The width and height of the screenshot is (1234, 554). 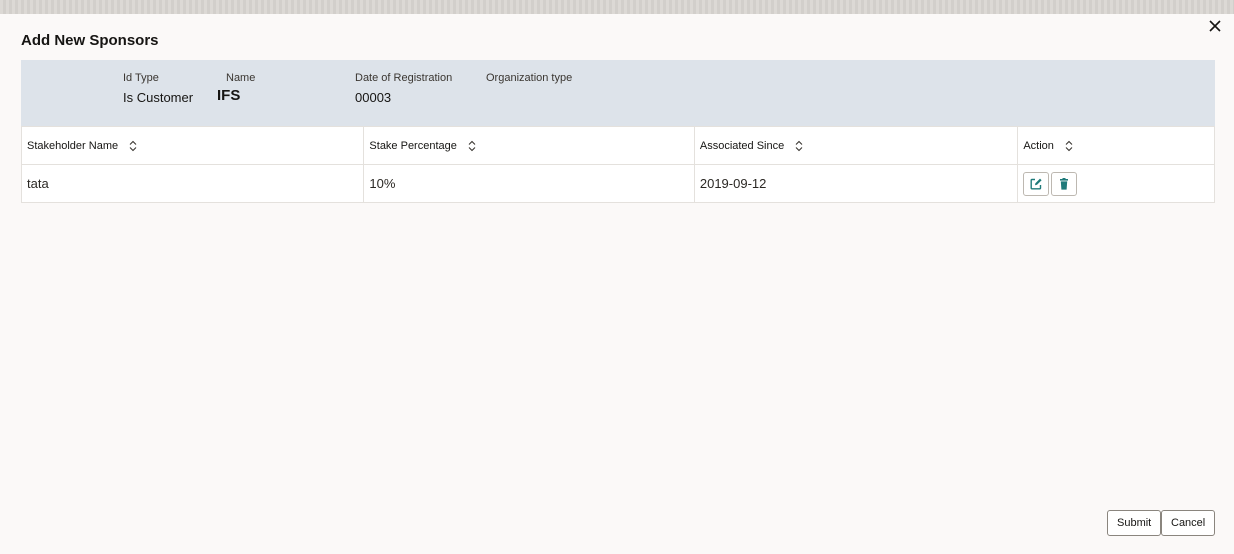 I want to click on associated-since-cell: 2019-09-12, so click(x=857, y=183).